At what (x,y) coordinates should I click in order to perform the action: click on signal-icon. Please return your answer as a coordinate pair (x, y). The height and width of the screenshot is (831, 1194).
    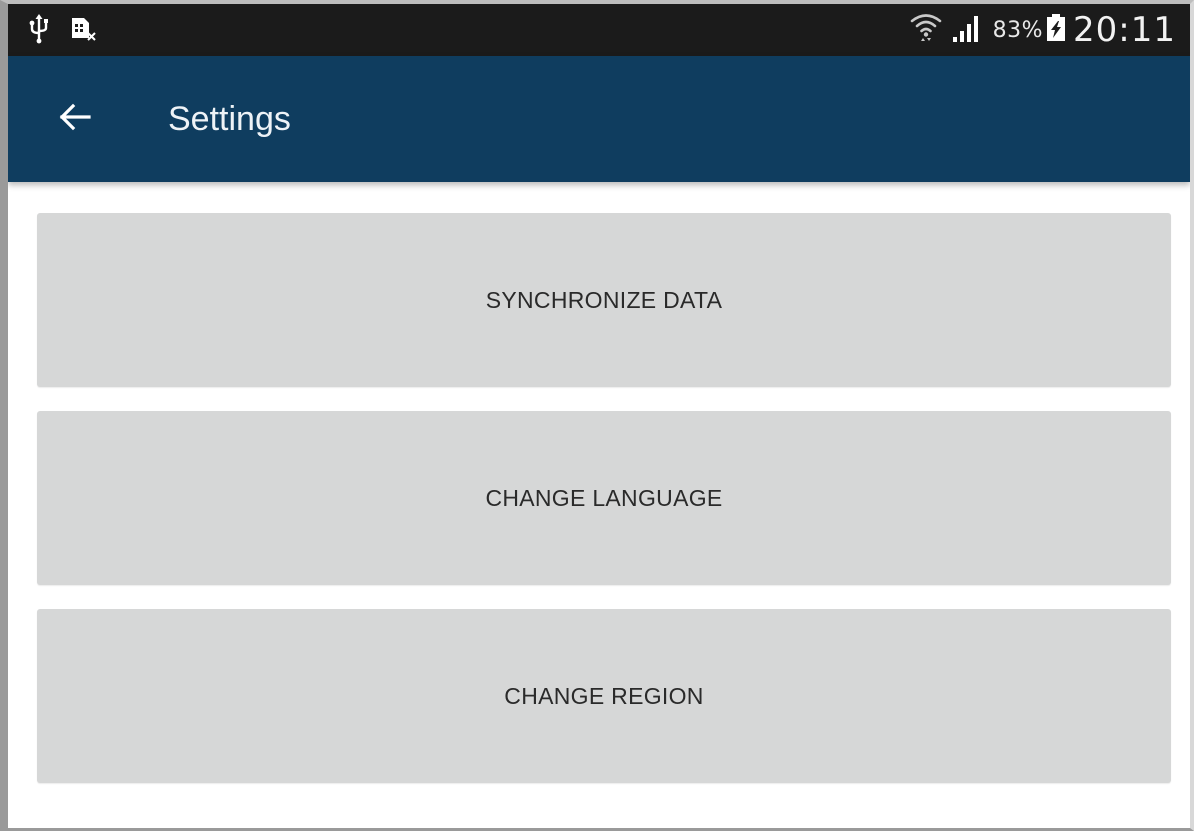
    Looking at the image, I should click on (968, 30).